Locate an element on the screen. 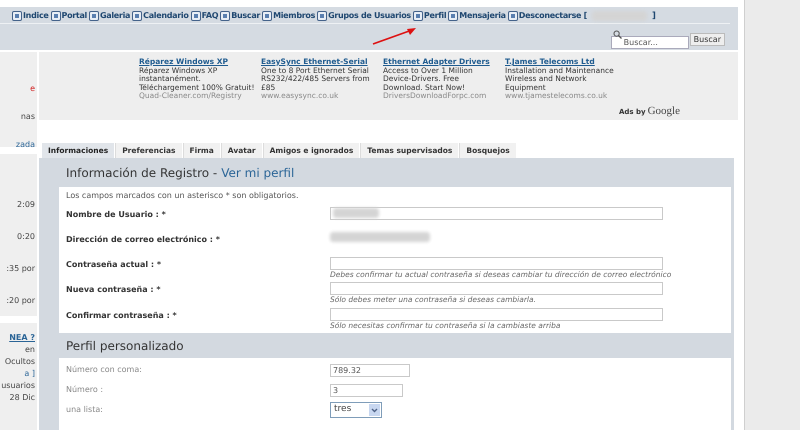 The image size is (800, 430). blurred-value is located at coordinates (356, 213).